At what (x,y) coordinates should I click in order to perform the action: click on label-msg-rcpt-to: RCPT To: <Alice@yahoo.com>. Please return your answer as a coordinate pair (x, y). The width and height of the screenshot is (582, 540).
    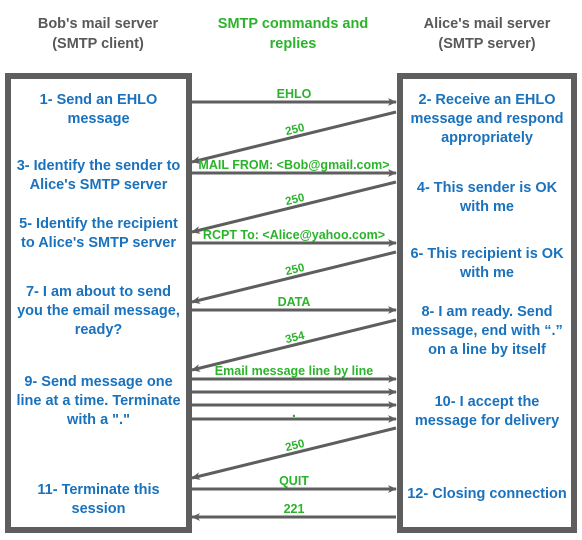
    Looking at the image, I should click on (294, 235).